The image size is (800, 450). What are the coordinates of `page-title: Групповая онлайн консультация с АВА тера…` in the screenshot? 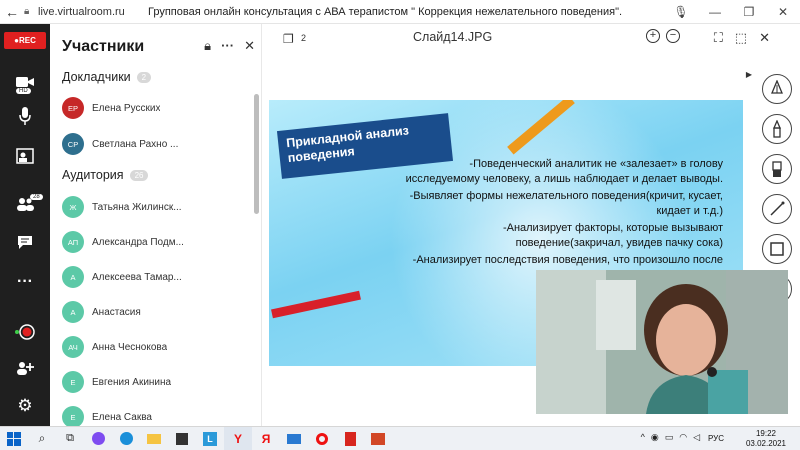 It's located at (385, 11).